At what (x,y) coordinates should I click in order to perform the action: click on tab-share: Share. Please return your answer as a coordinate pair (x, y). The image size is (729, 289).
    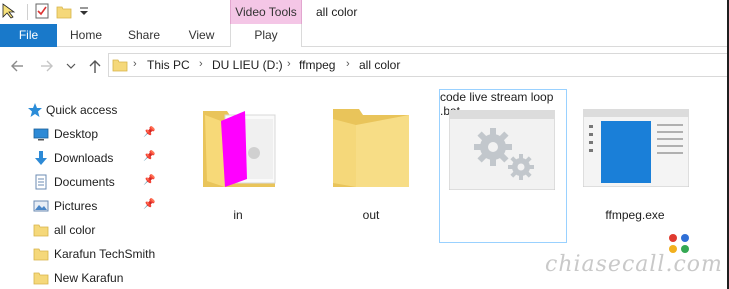
    Looking at the image, I should click on (144, 35).